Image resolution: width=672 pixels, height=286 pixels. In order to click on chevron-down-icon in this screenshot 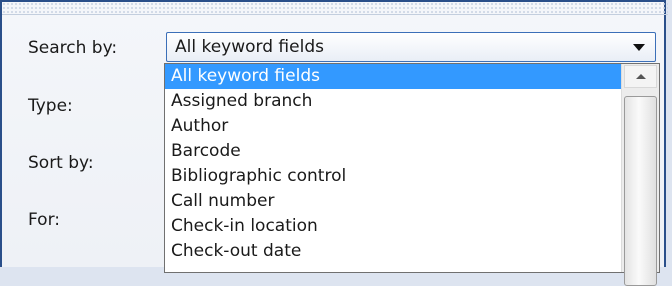, I will do `click(639, 47)`.